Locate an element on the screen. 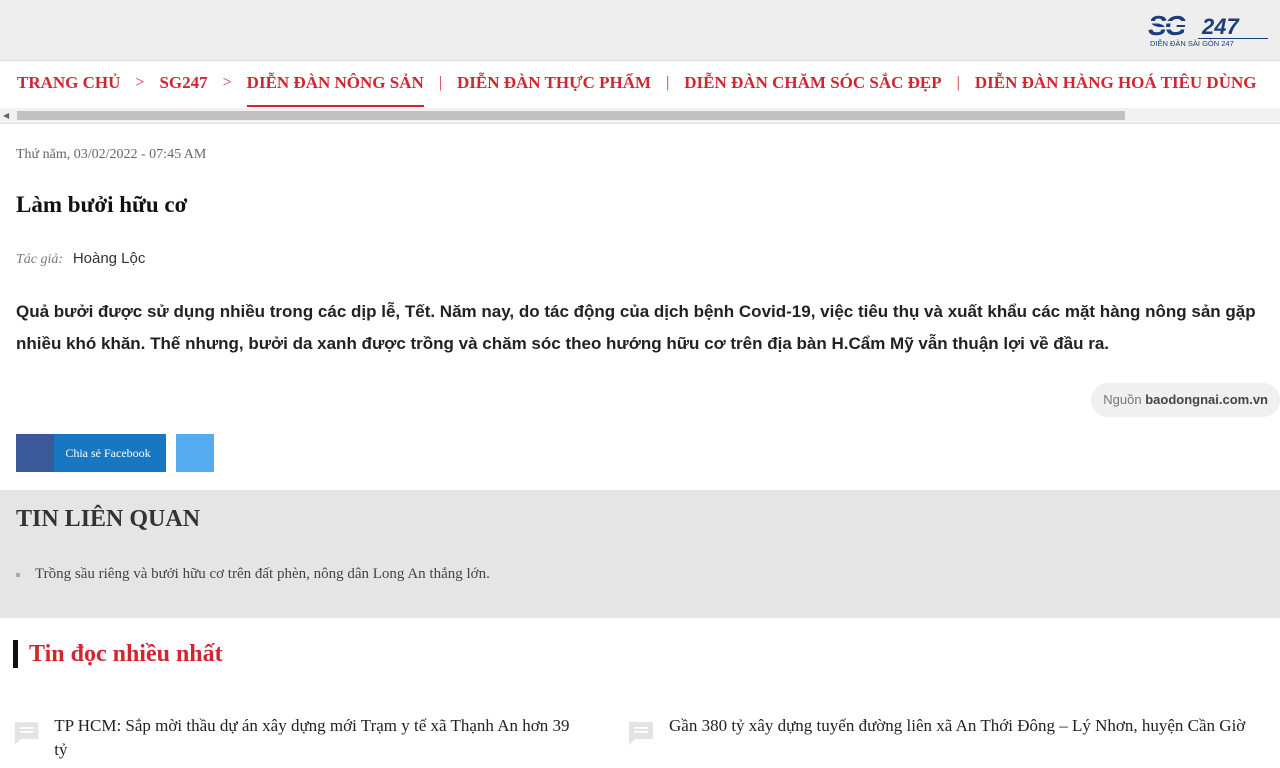 The image size is (1280, 768). facebook-icon is located at coordinates (35, 453).